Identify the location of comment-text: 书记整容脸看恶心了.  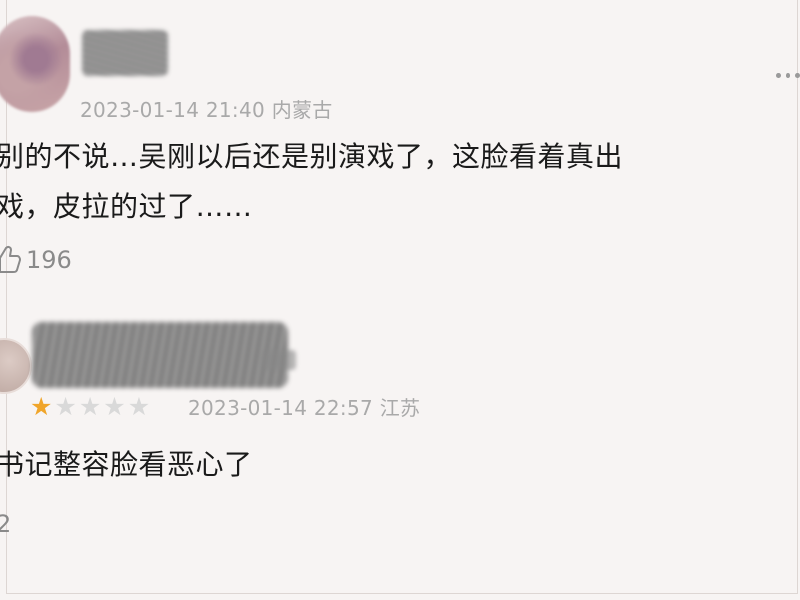
(126, 464).